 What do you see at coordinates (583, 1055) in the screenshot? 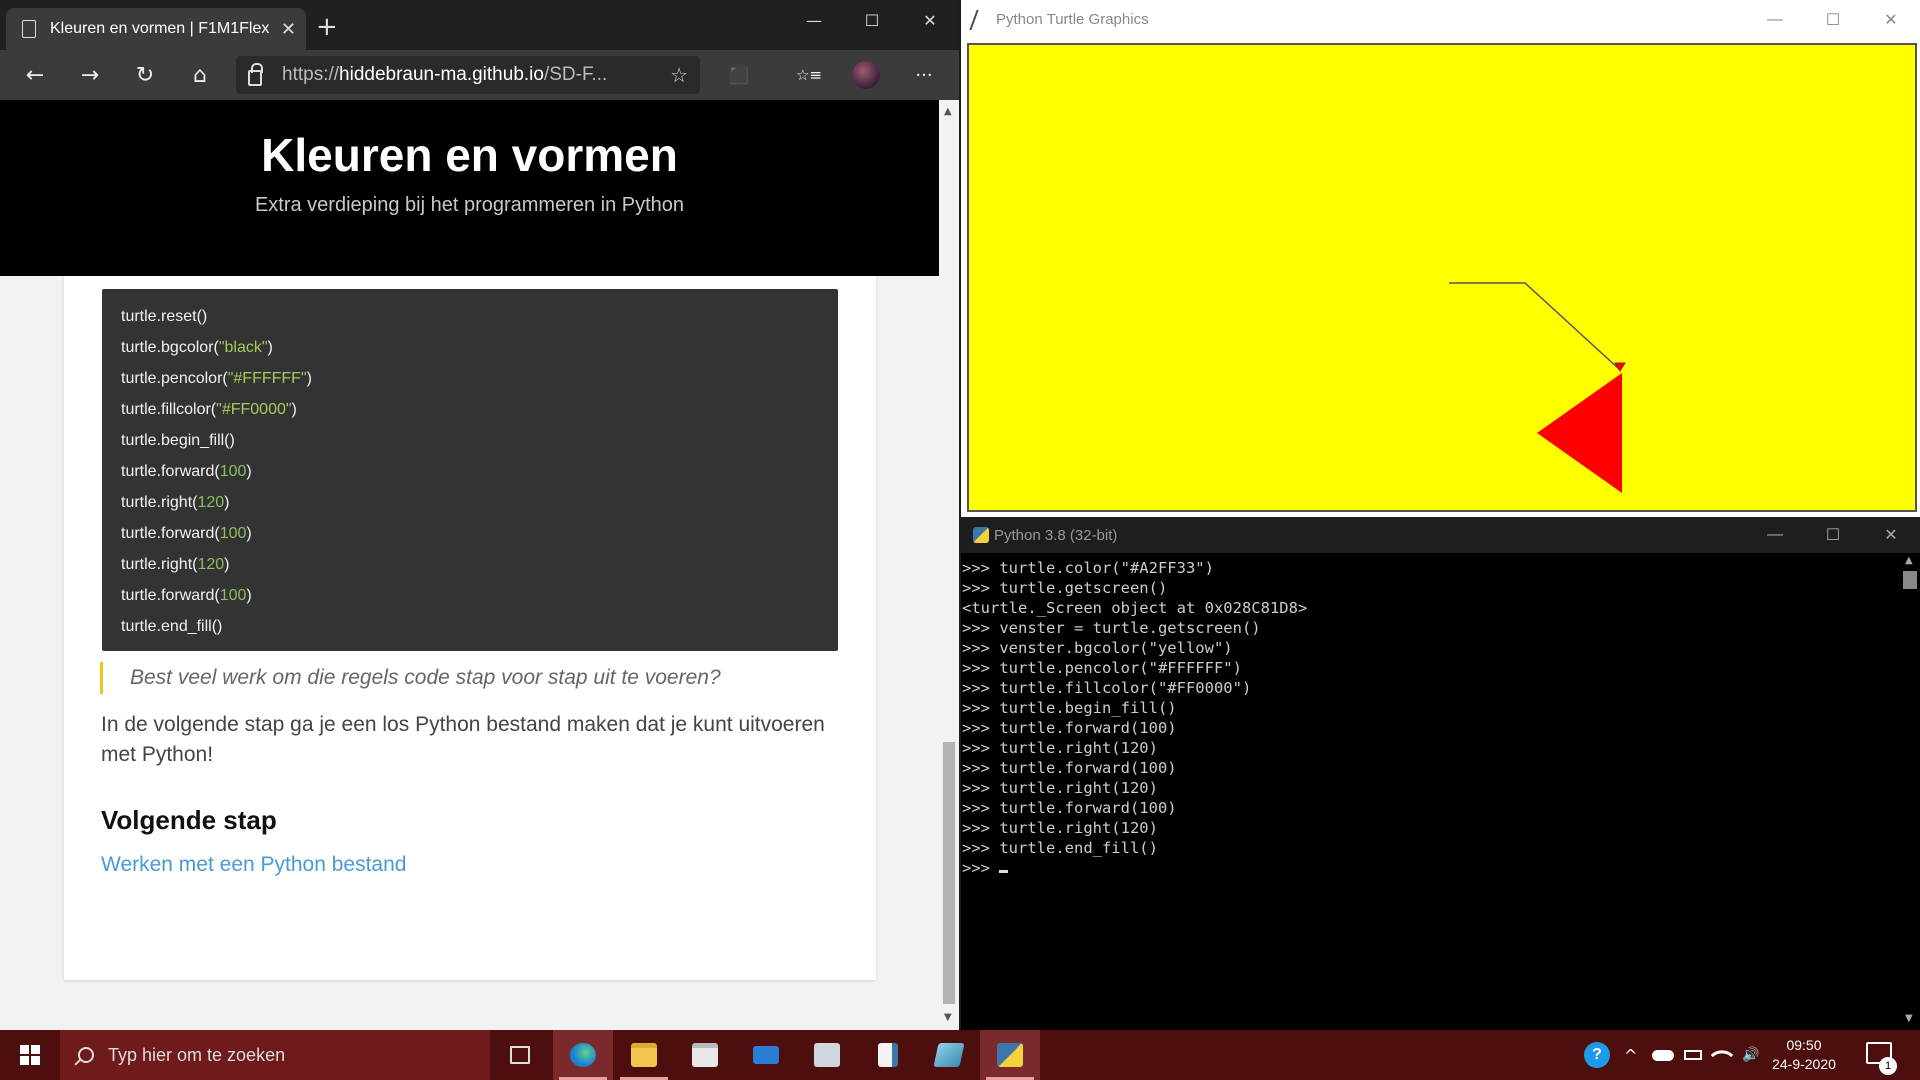
I see `taskbar-edge` at bounding box center [583, 1055].